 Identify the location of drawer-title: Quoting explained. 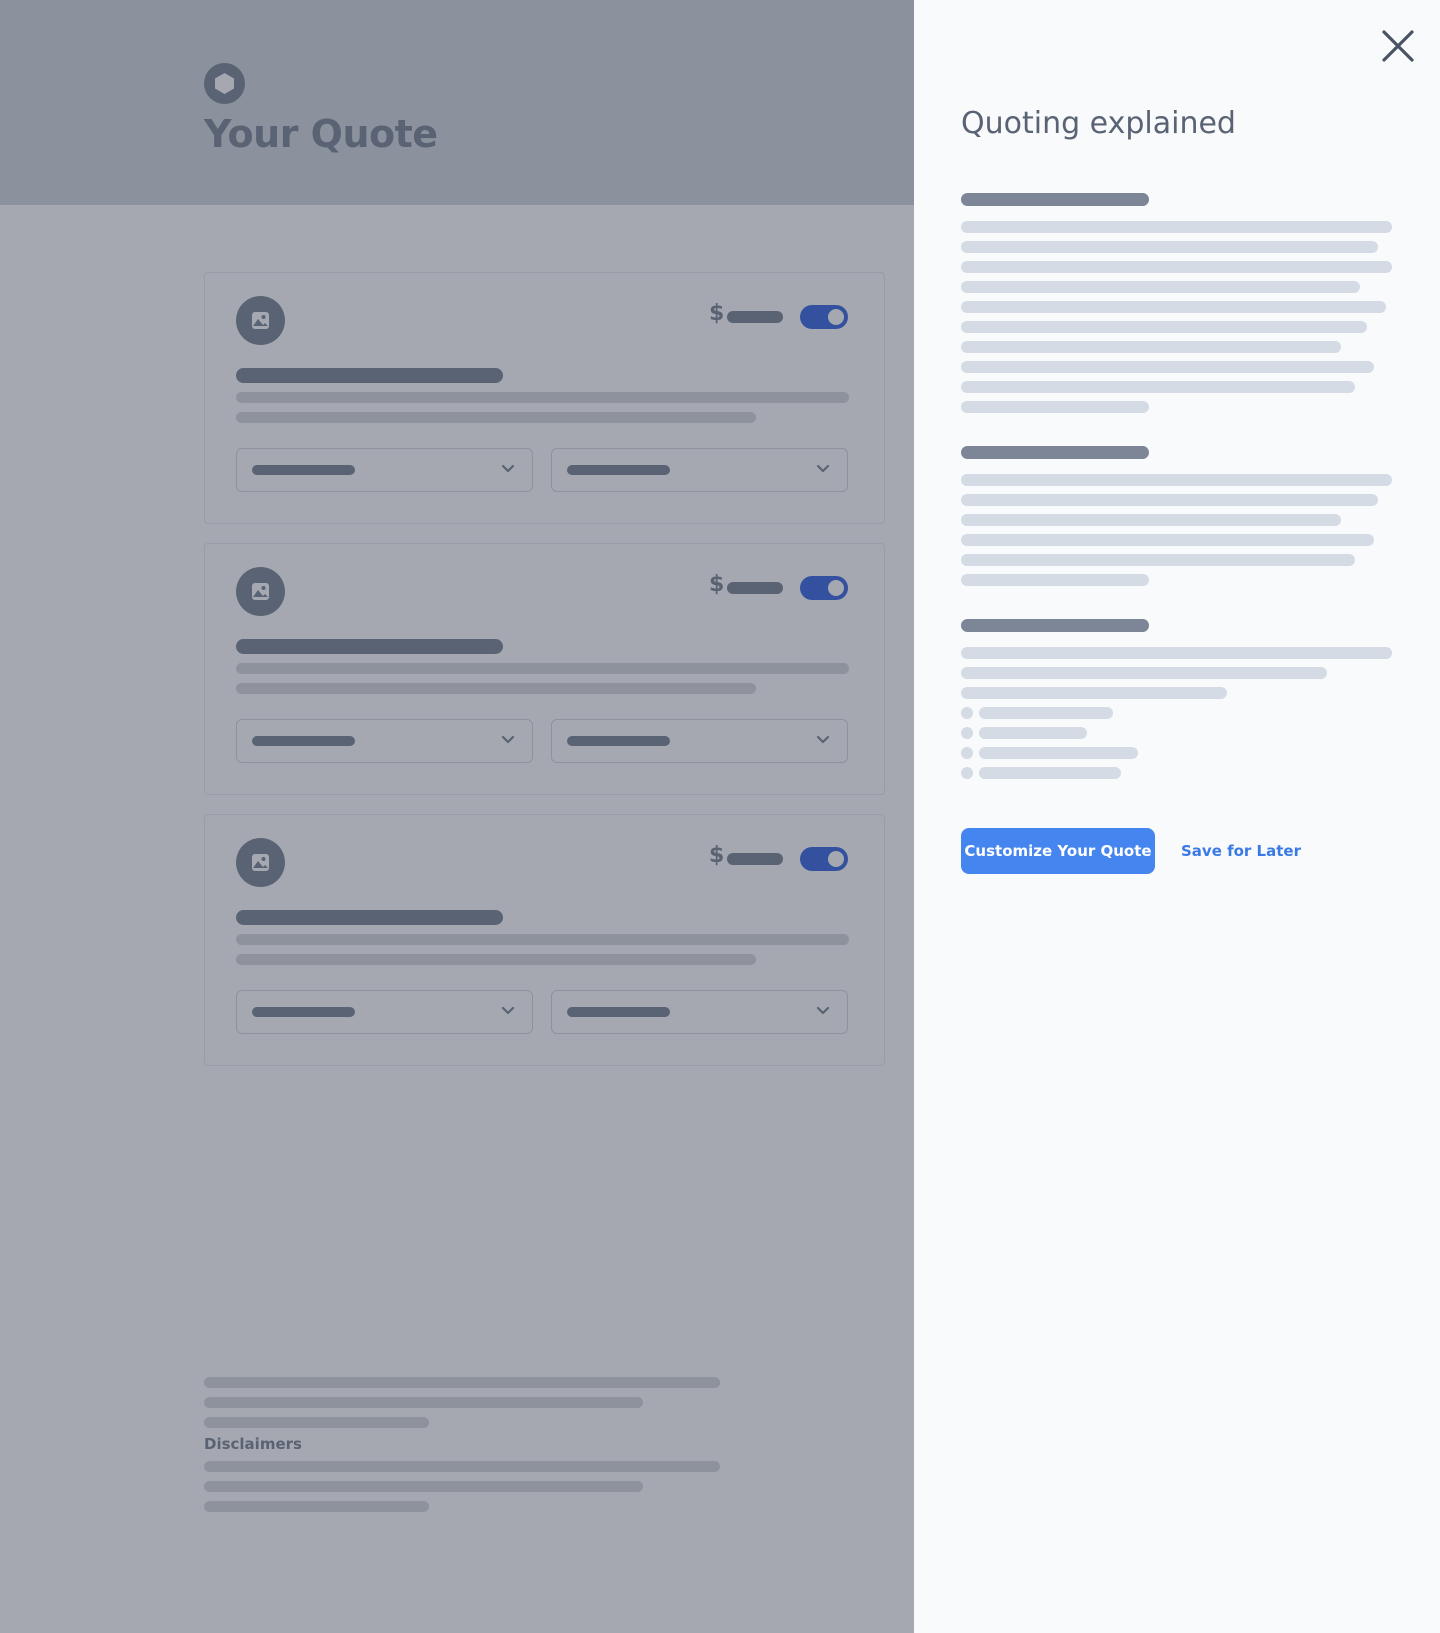
(1098, 123).